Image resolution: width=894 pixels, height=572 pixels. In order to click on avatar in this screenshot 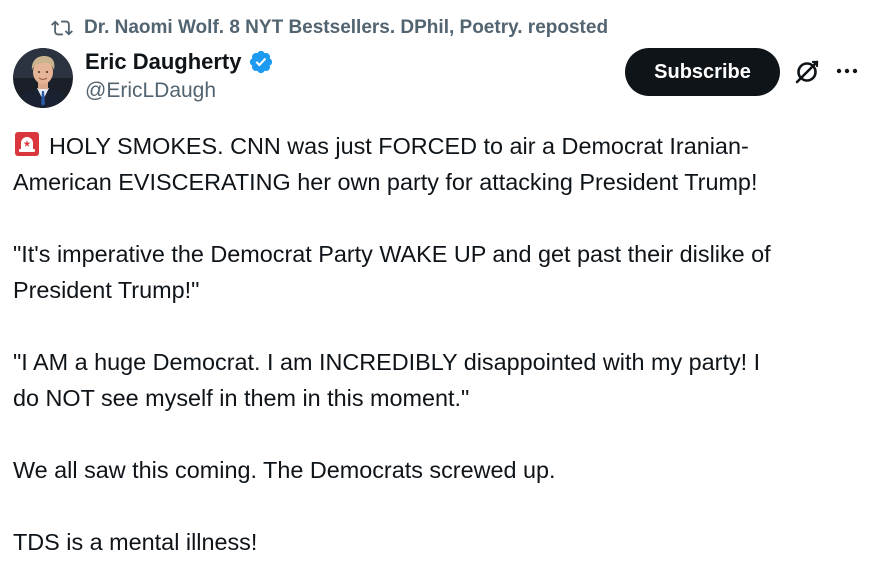, I will do `click(43, 78)`.